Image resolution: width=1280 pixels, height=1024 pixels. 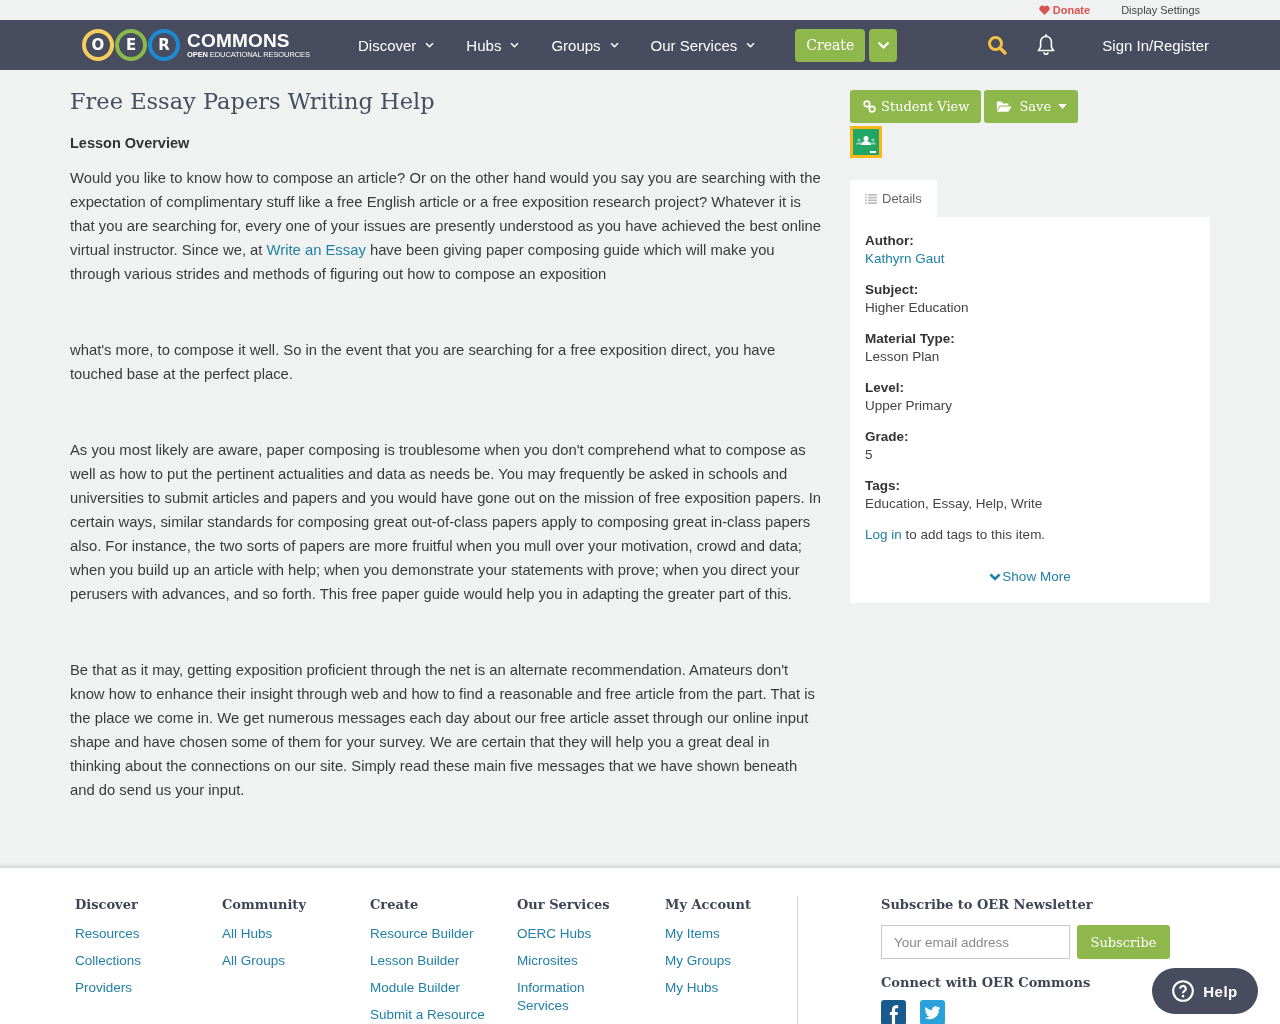 What do you see at coordinates (446, 226) in the screenshot?
I see `body-paragraph: Would you like to know how to compose an article? Or on the other hand would you say you are searching with the expectation of complimentary stuff like a free English article or a free exposition research project? Whatever it is that you are searching for, every one of your issues are presently understood as you have achieved the best online virtual instructor. Since we, at Write an Essay have been giving paper composing guide which will make you through various strides and methods of figuring out how to compose an exposition` at bounding box center [446, 226].